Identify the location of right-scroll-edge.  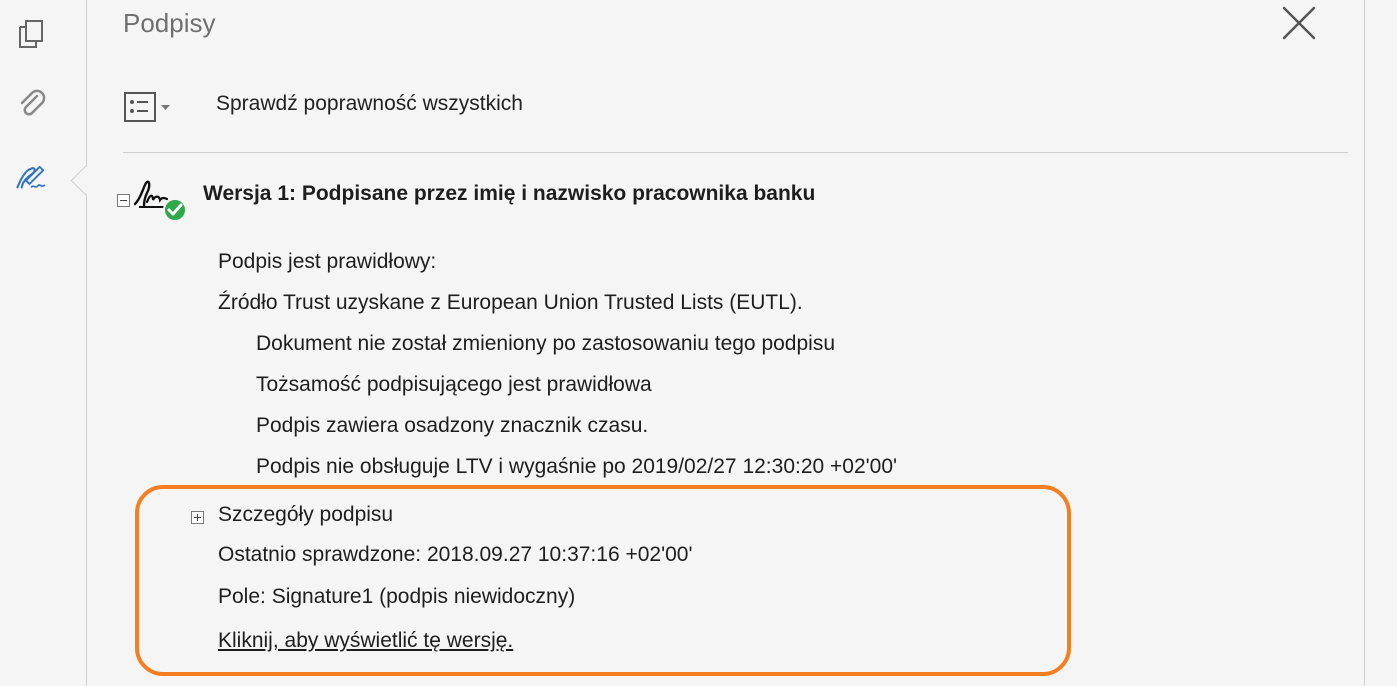
(1380, 343).